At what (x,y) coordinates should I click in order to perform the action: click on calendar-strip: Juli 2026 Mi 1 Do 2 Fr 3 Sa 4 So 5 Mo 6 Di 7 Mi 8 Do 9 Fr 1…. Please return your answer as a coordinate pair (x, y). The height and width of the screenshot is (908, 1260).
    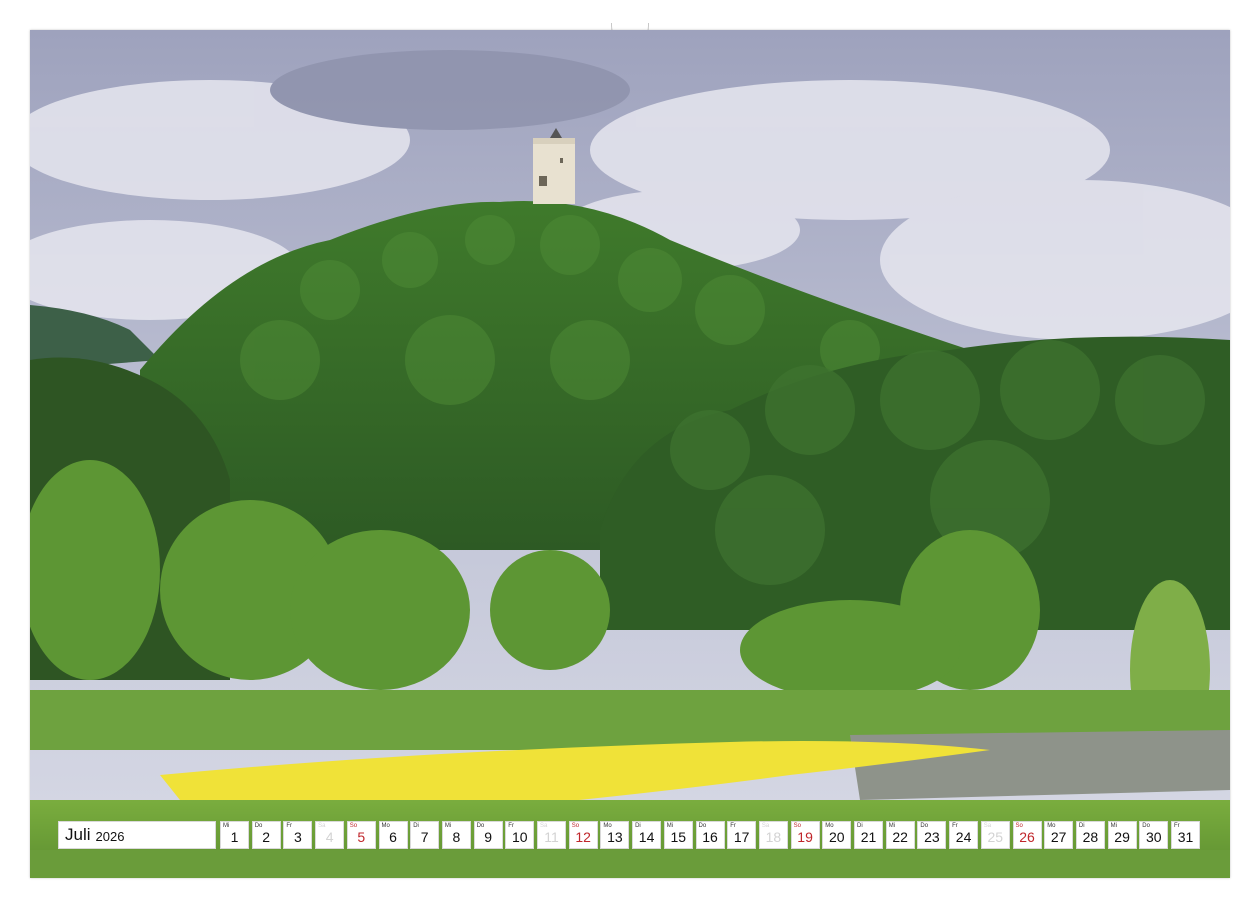
    Looking at the image, I should click on (630, 835).